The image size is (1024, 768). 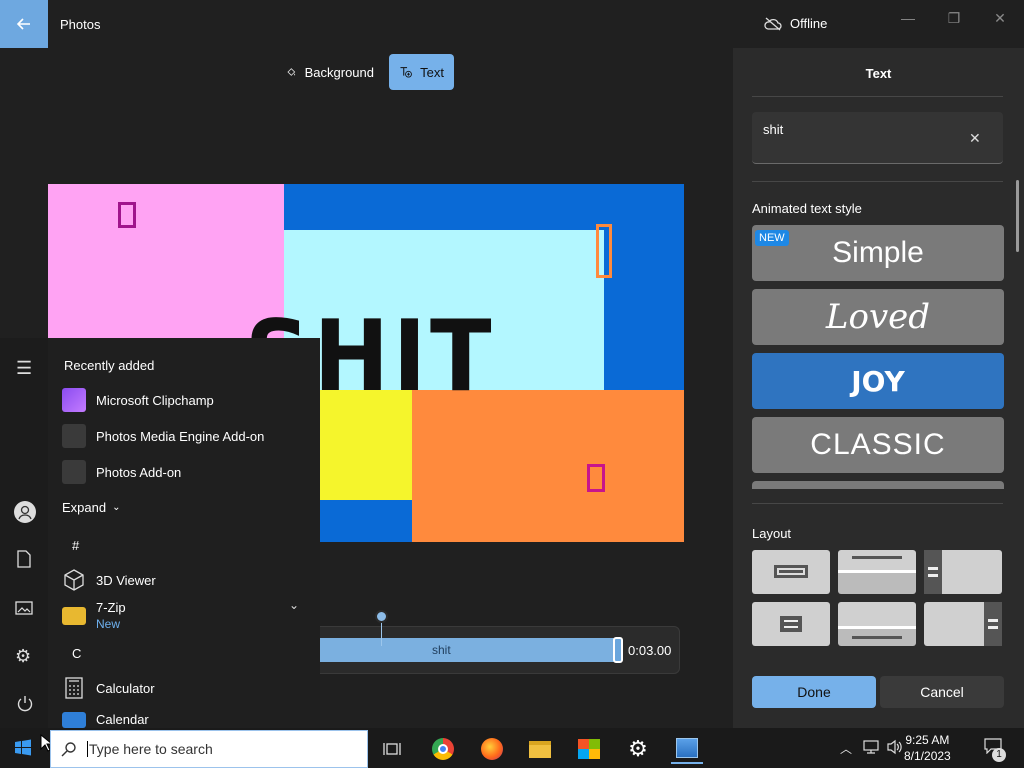 What do you see at coordinates (127, 215) in the screenshot?
I see `purple-rectangle-shape` at bounding box center [127, 215].